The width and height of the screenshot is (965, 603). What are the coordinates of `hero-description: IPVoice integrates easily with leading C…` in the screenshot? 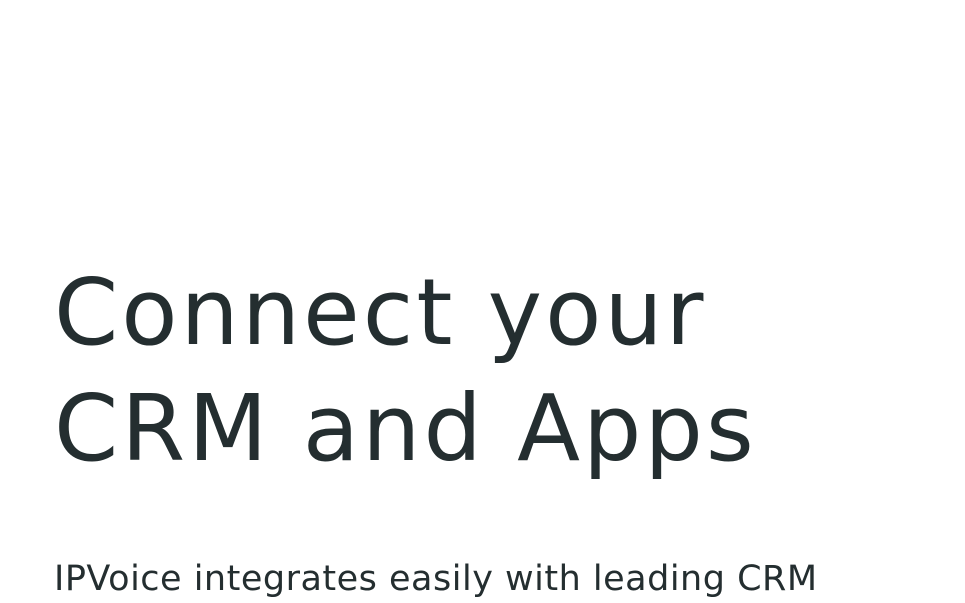 It's located at (436, 579).